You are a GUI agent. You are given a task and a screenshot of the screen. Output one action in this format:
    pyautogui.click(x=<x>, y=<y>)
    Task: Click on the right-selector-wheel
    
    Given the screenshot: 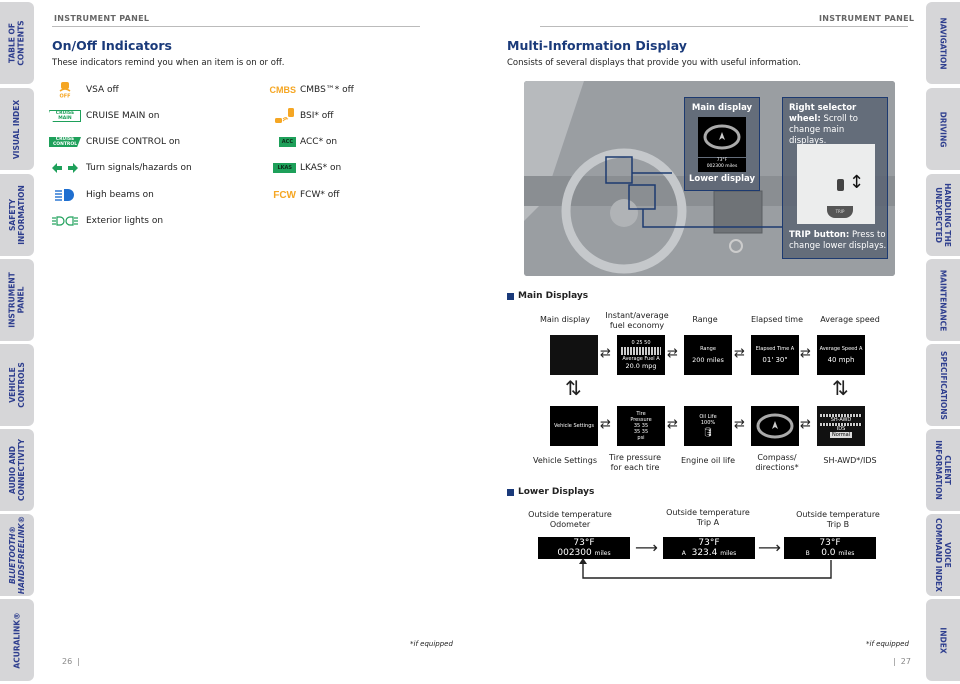 What is the action you would take?
    pyautogui.click(x=840, y=185)
    